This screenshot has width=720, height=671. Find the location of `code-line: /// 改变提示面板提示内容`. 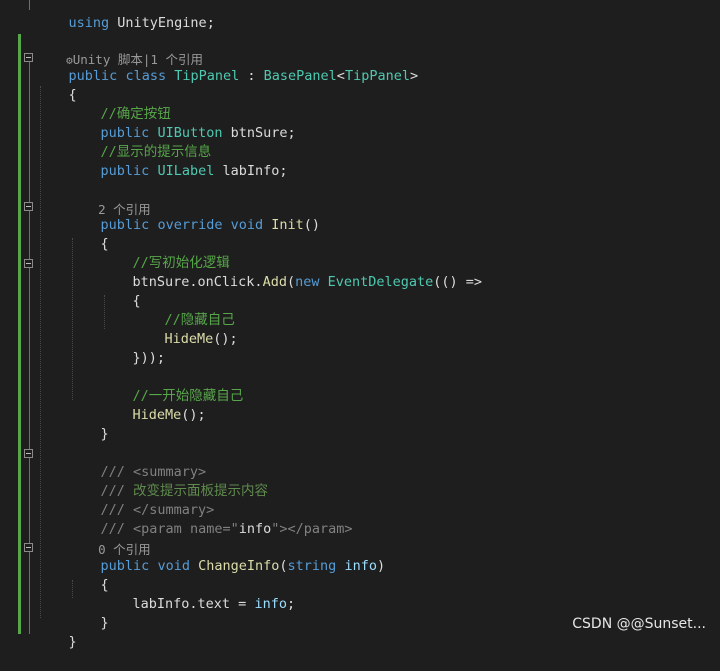

code-line: /// 改变提示面板提示内容 is located at coordinates (168, 481).